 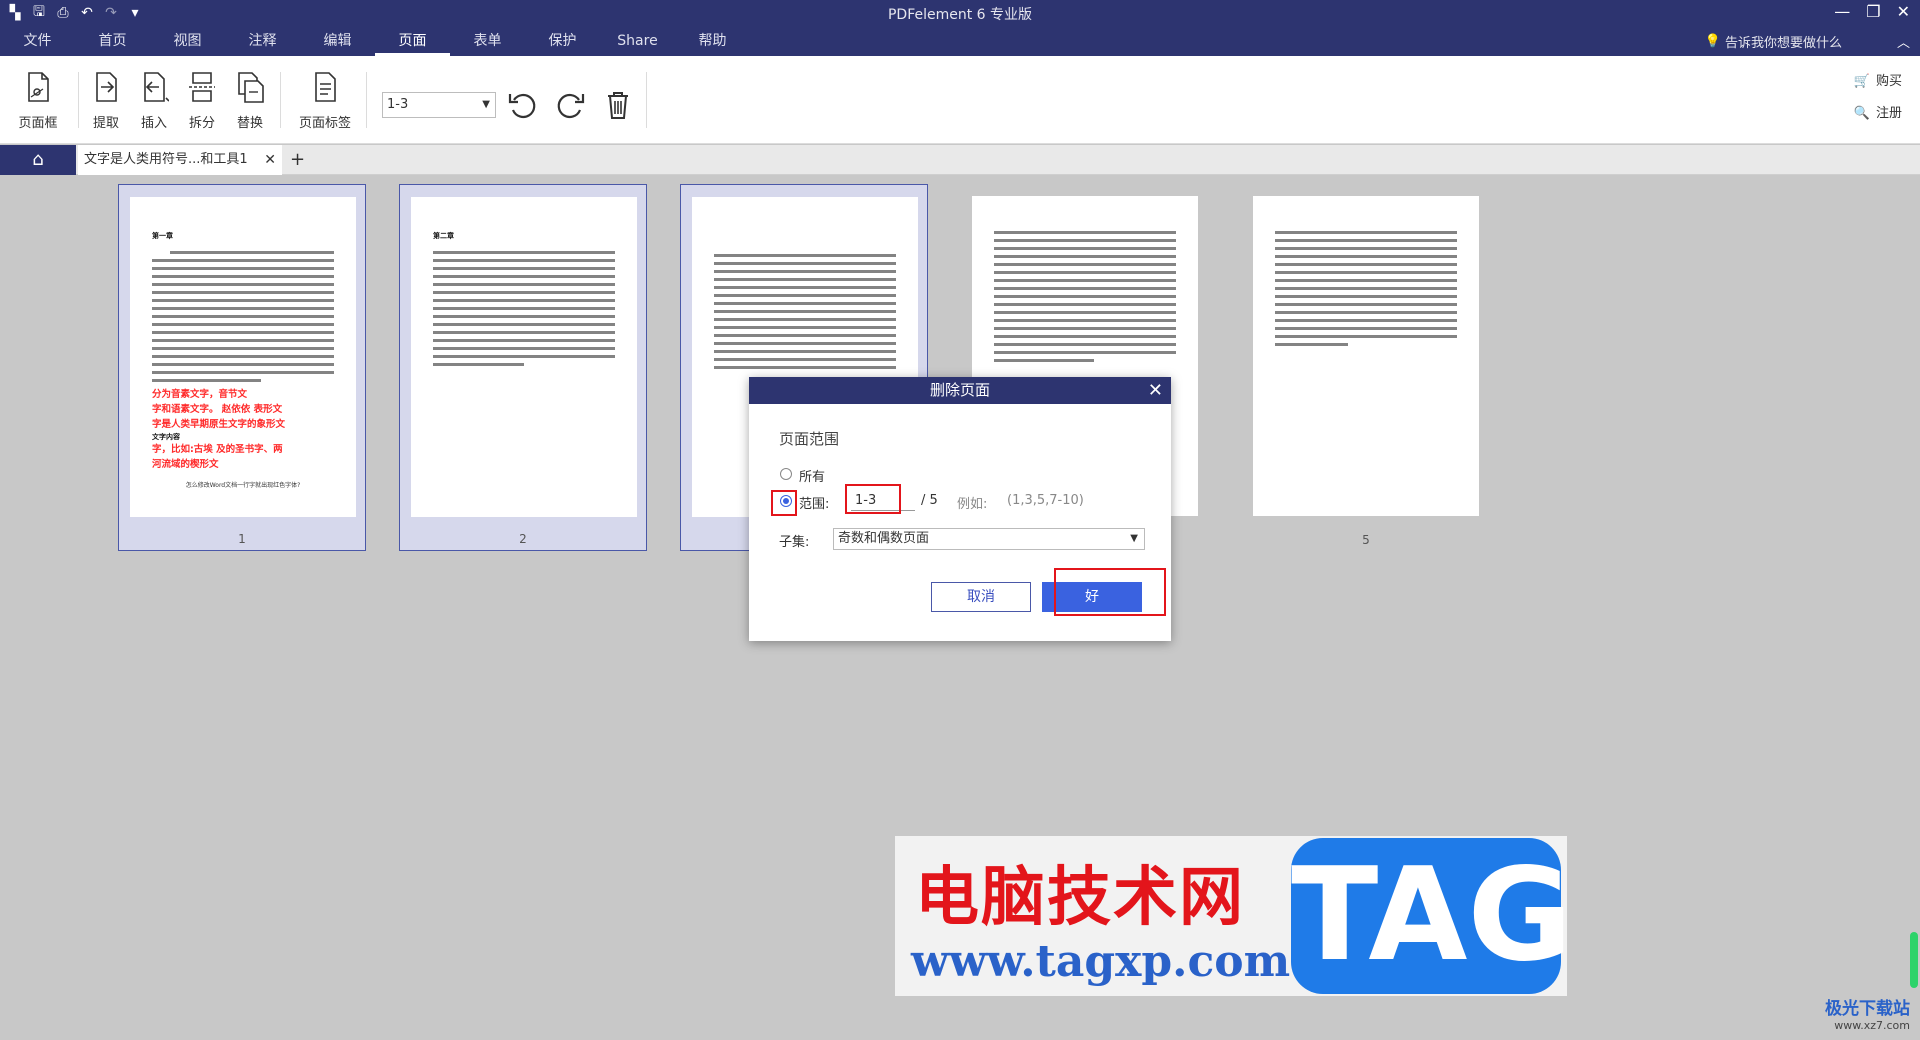 What do you see at coordinates (1783, 43) in the screenshot?
I see `tell-me-label: 告诉我你想要做什么` at bounding box center [1783, 43].